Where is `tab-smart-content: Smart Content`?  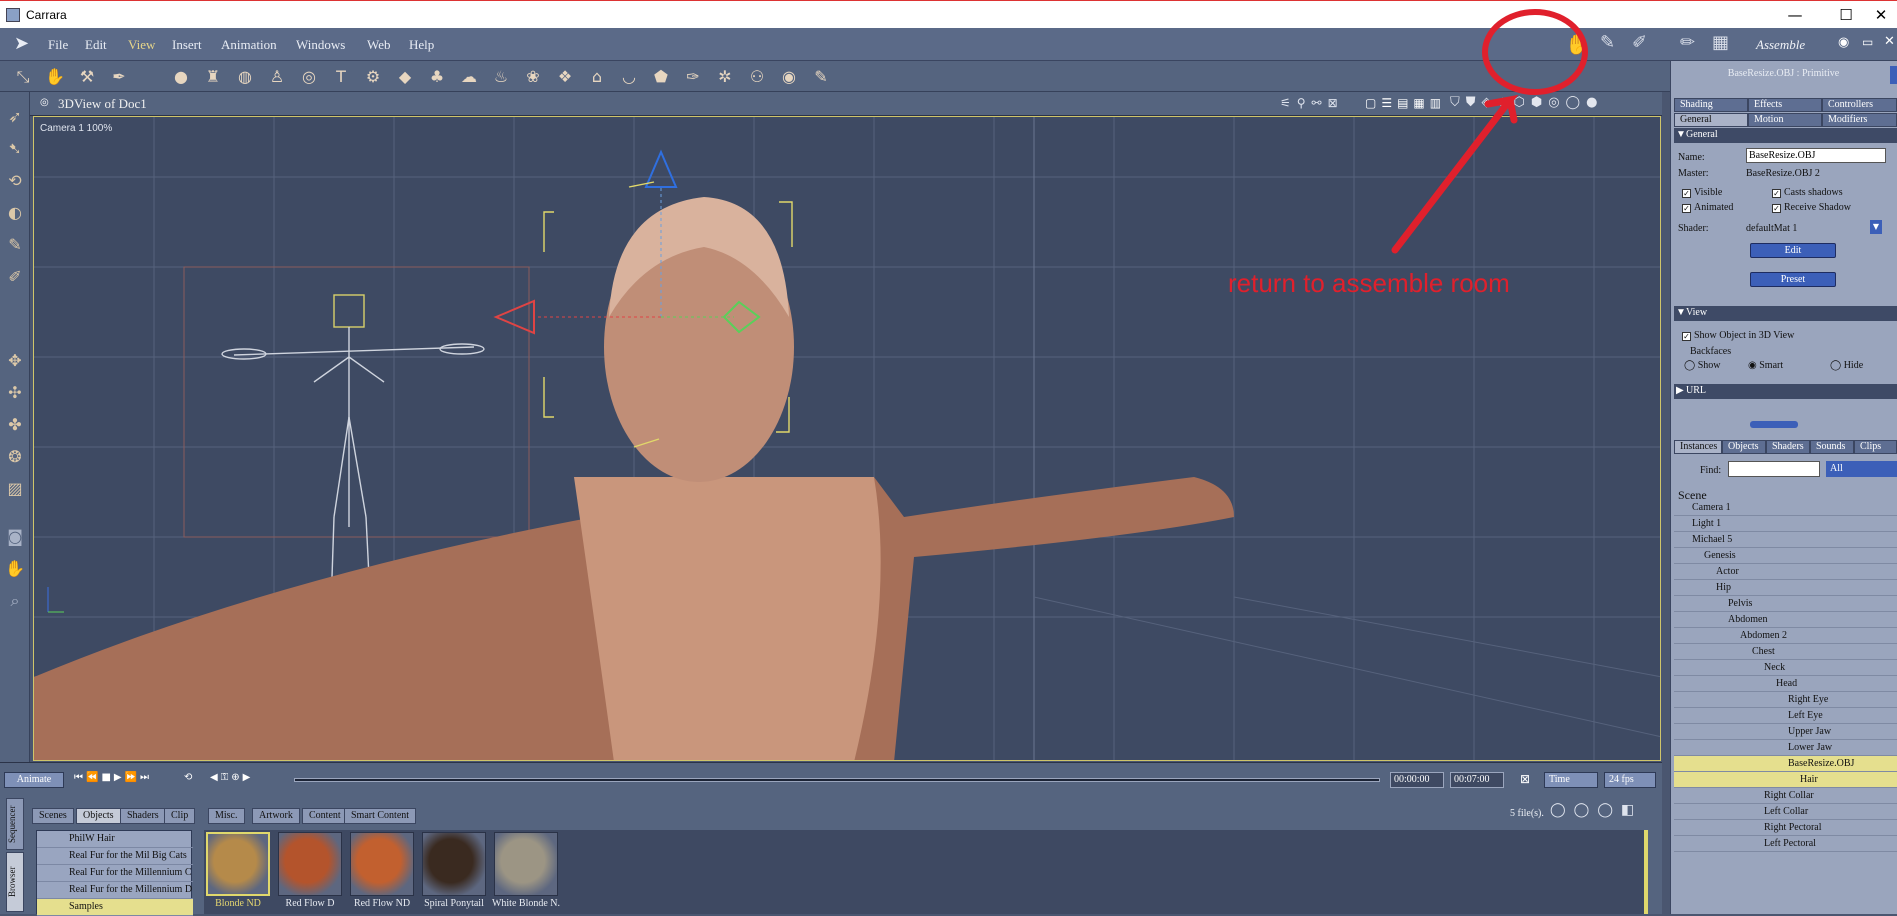 tab-smart-content: Smart Content is located at coordinates (380, 816).